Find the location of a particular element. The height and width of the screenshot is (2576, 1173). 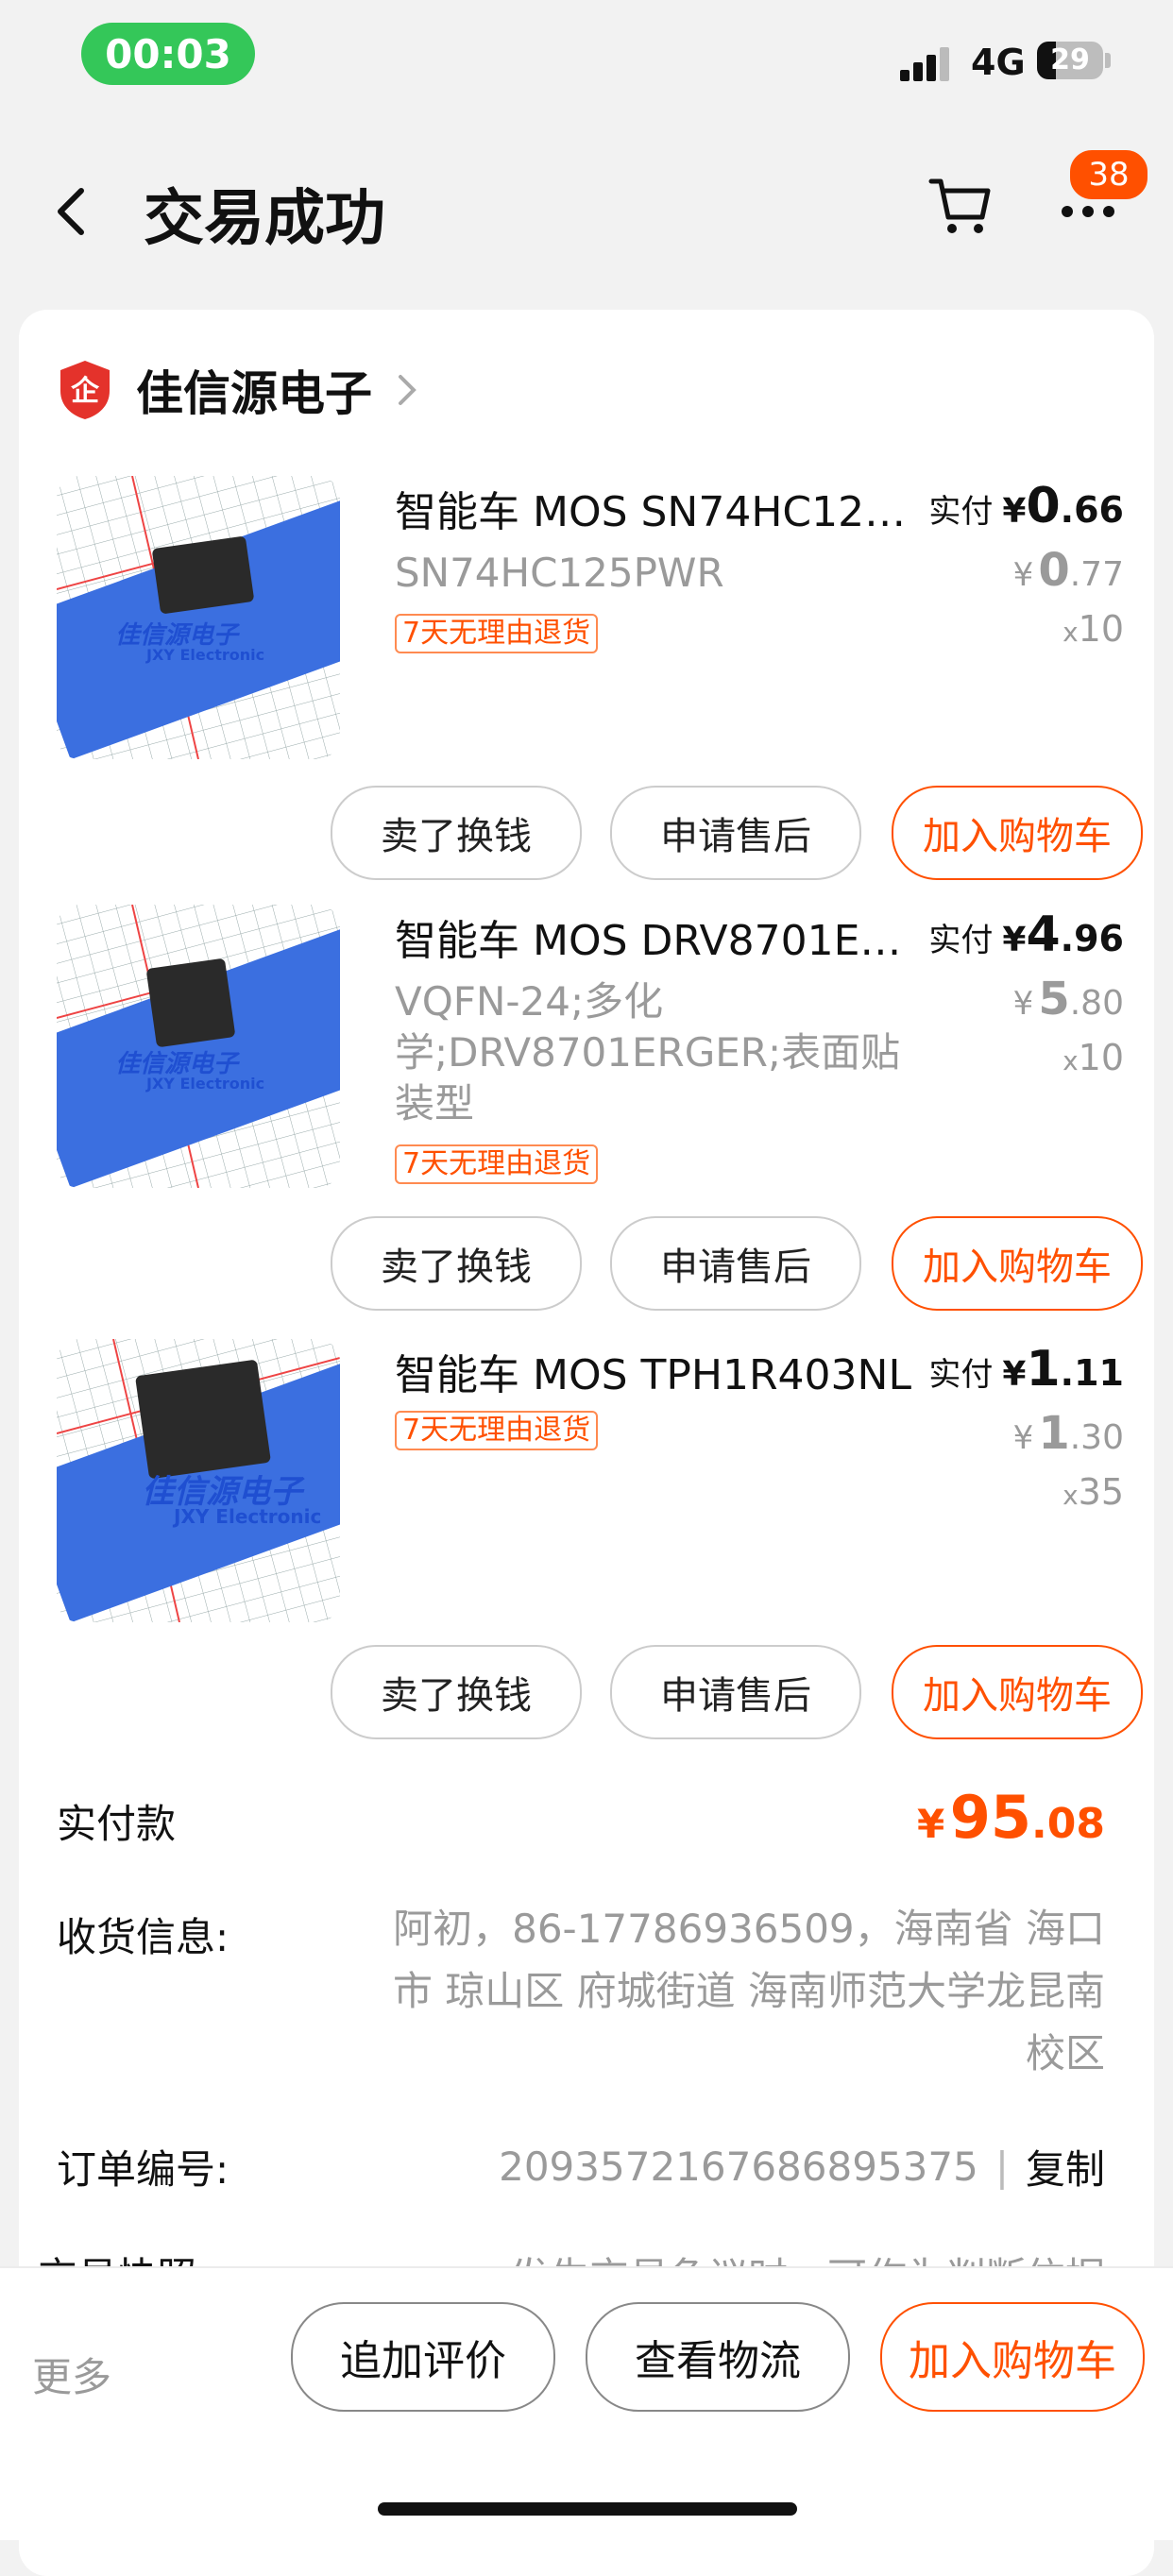

chevron-right-icon is located at coordinates (407, 390).